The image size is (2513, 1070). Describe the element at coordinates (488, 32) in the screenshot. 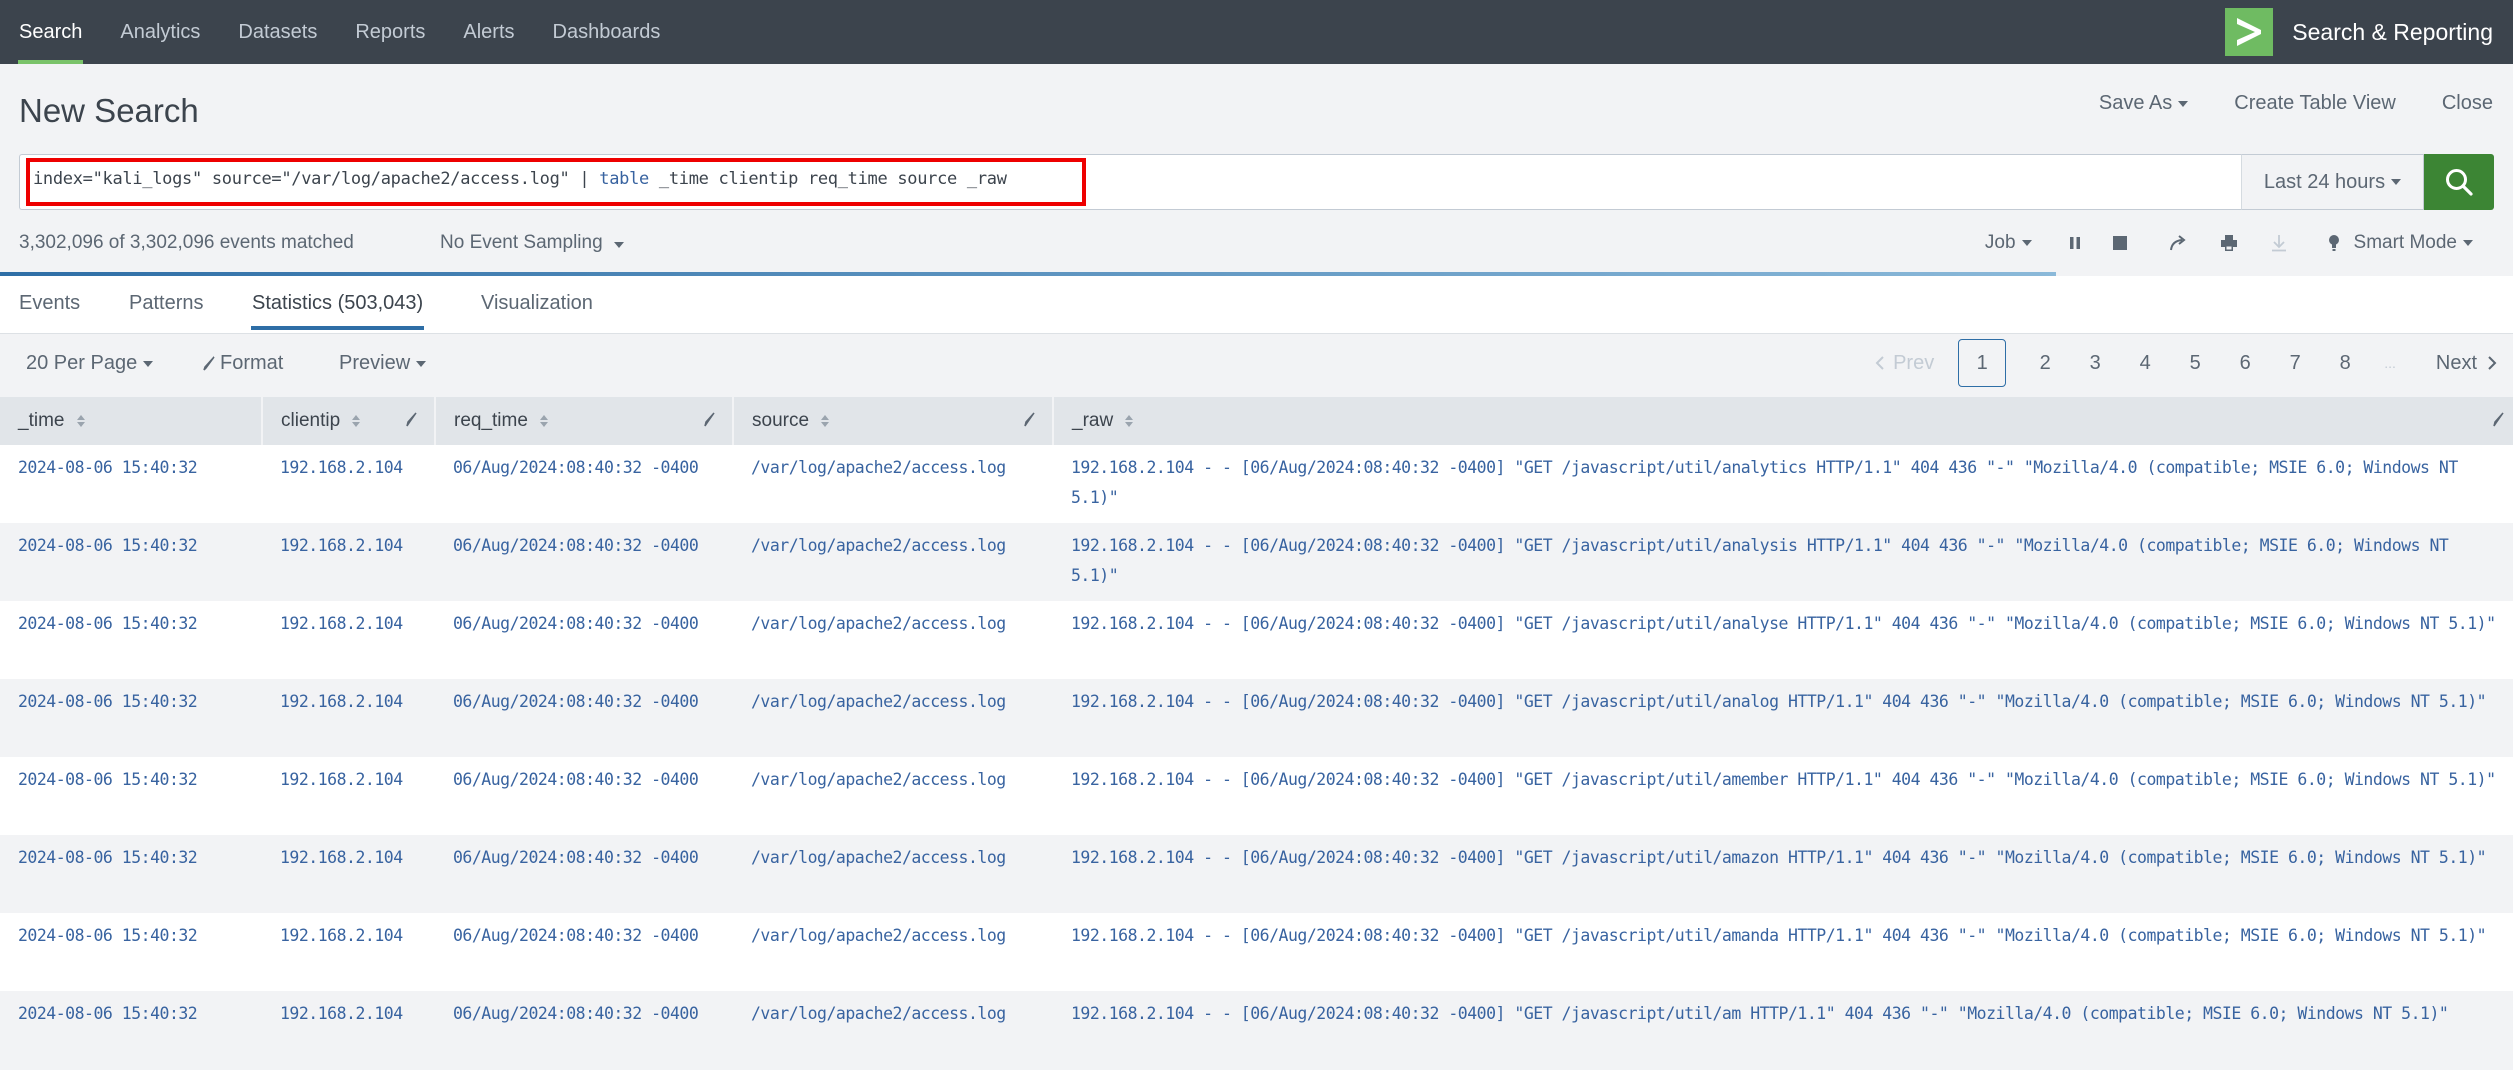

I see `nav-alerts: Alerts` at that location.